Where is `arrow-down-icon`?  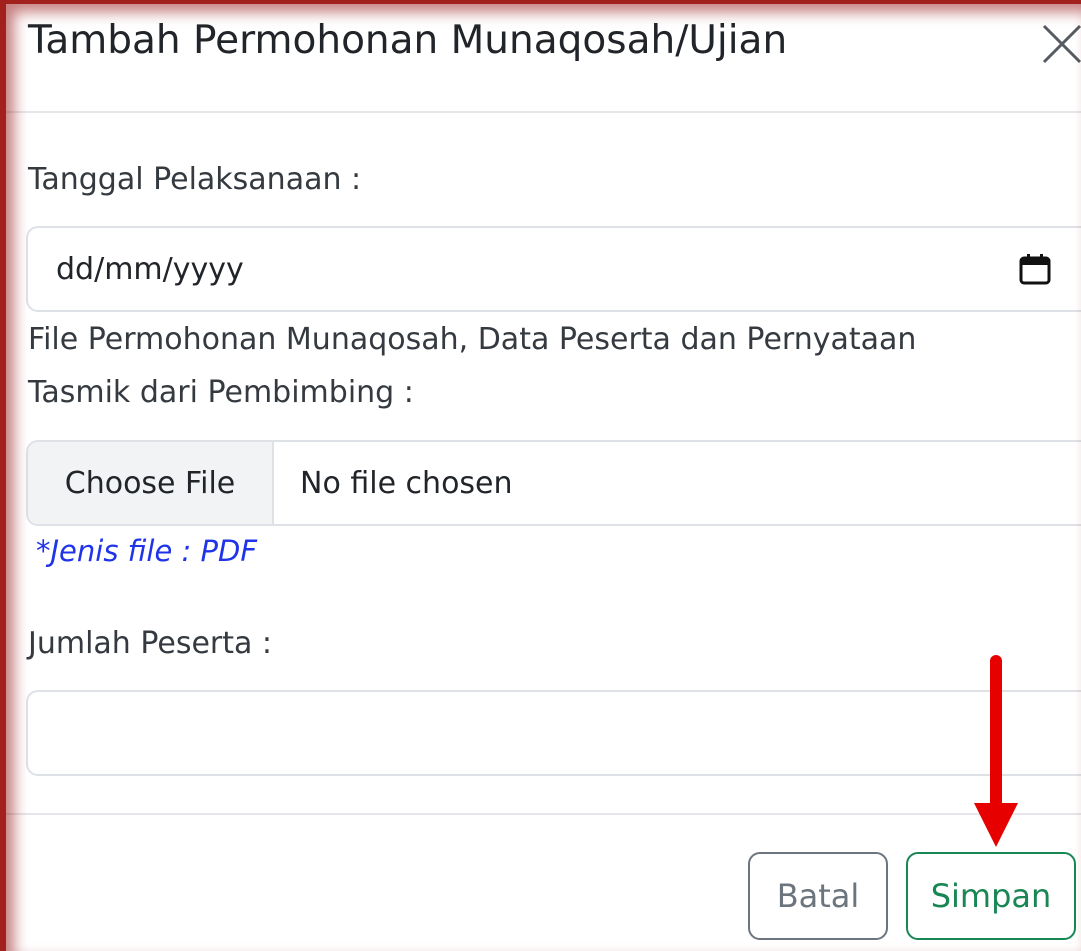
arrow-down-icon is located at coordinates (996, 751).